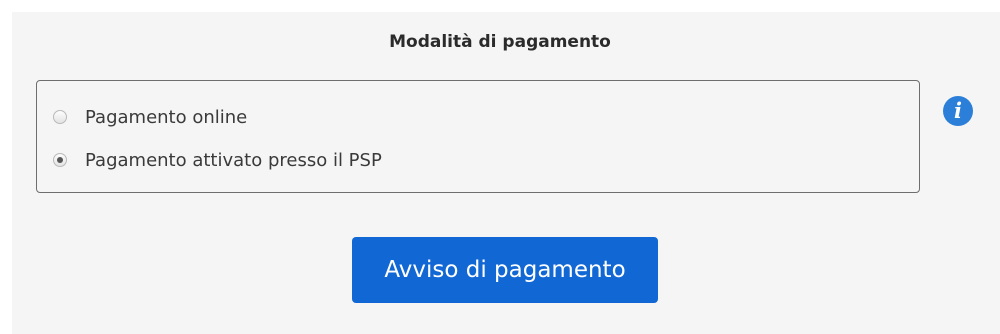 This screenshot has height=334, width=1000. I want to click on option-psp-payment-label: Pagamento attivato presso il PSP, so click(233, 160).